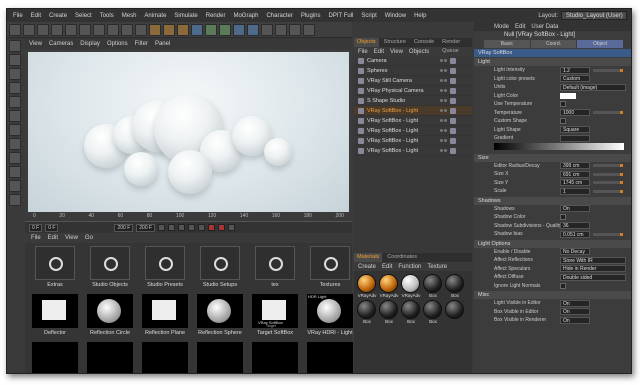 The image size is (640, 385). Describe the element at coordinates (36, 238) in the screenshot. I see `browser-menu-file: File` at that location.